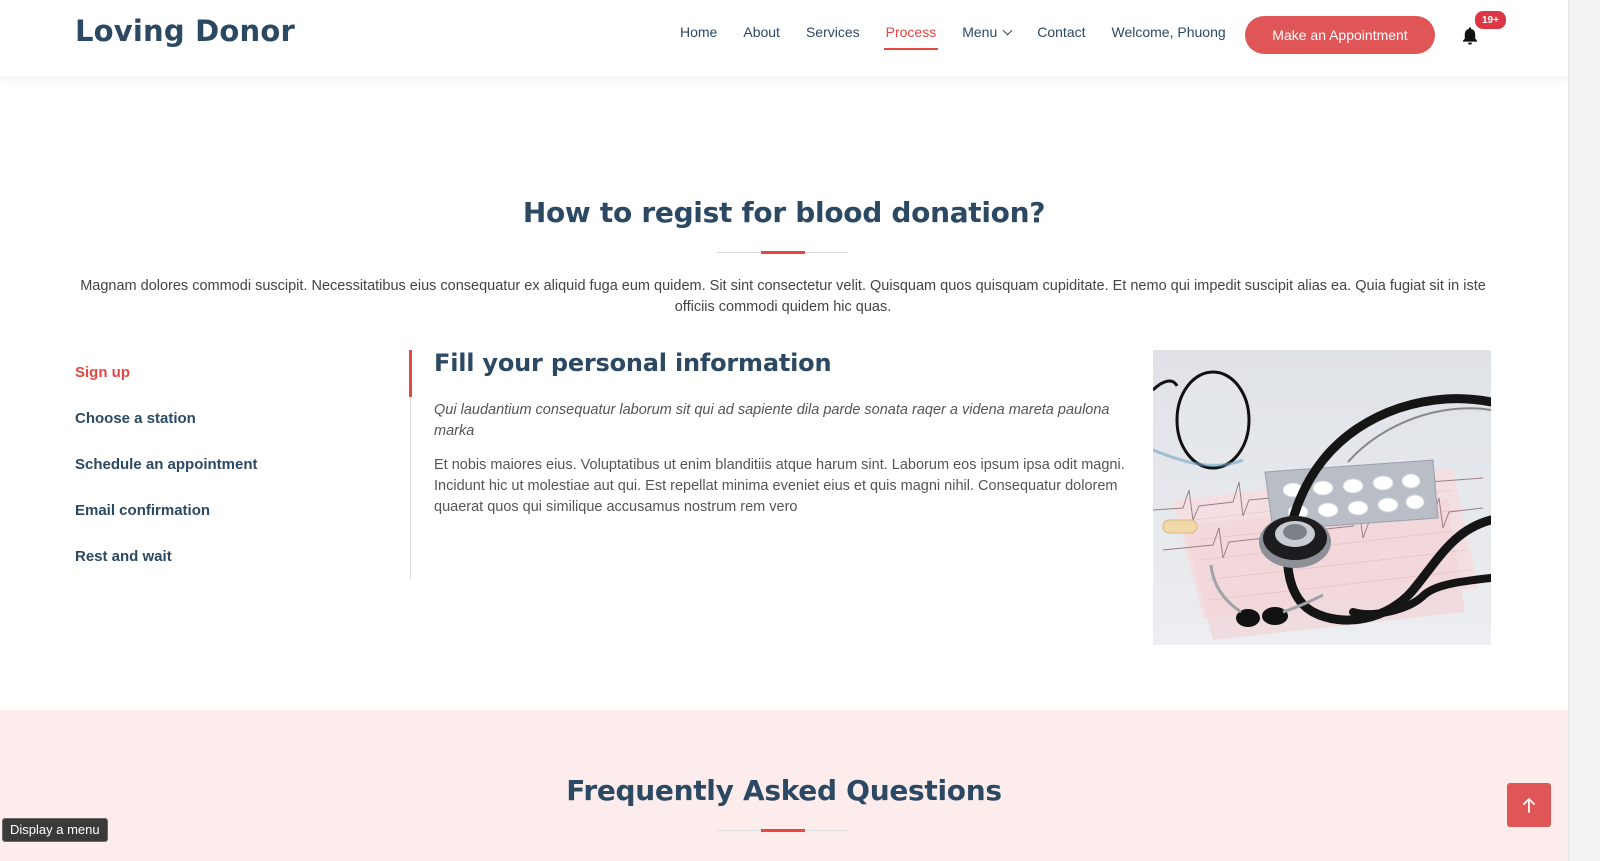 The height and width of the screenshot is (861, 1600). Describe the element at coordinates (1061, 37) in the screenshot. I see `nav-contact: Contact` at that location.